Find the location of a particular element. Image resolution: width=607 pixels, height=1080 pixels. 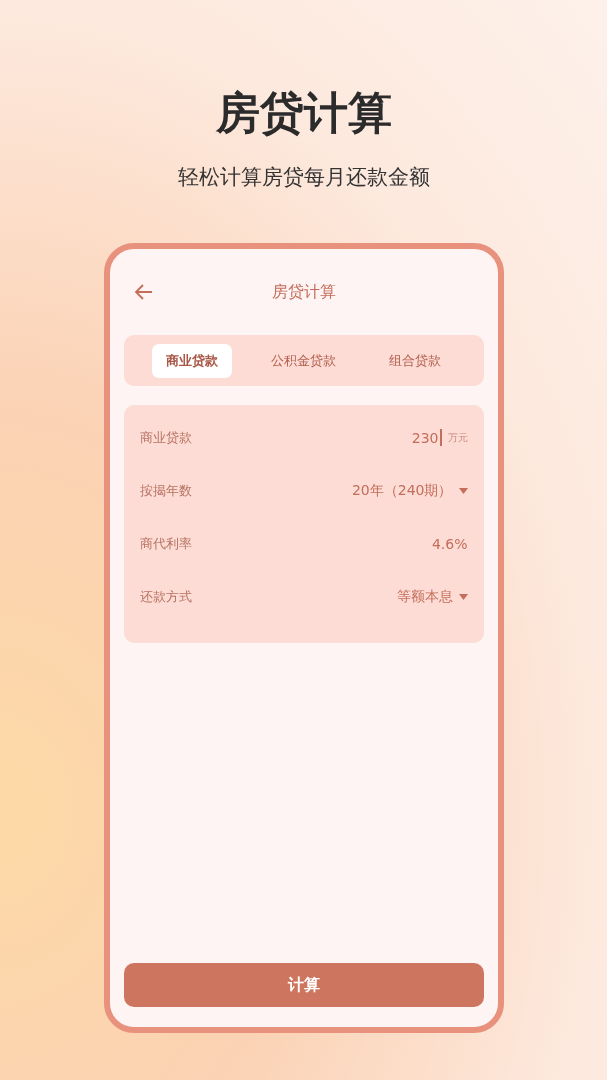

field-label: 商代利率 is located at coordinates (165, 543).